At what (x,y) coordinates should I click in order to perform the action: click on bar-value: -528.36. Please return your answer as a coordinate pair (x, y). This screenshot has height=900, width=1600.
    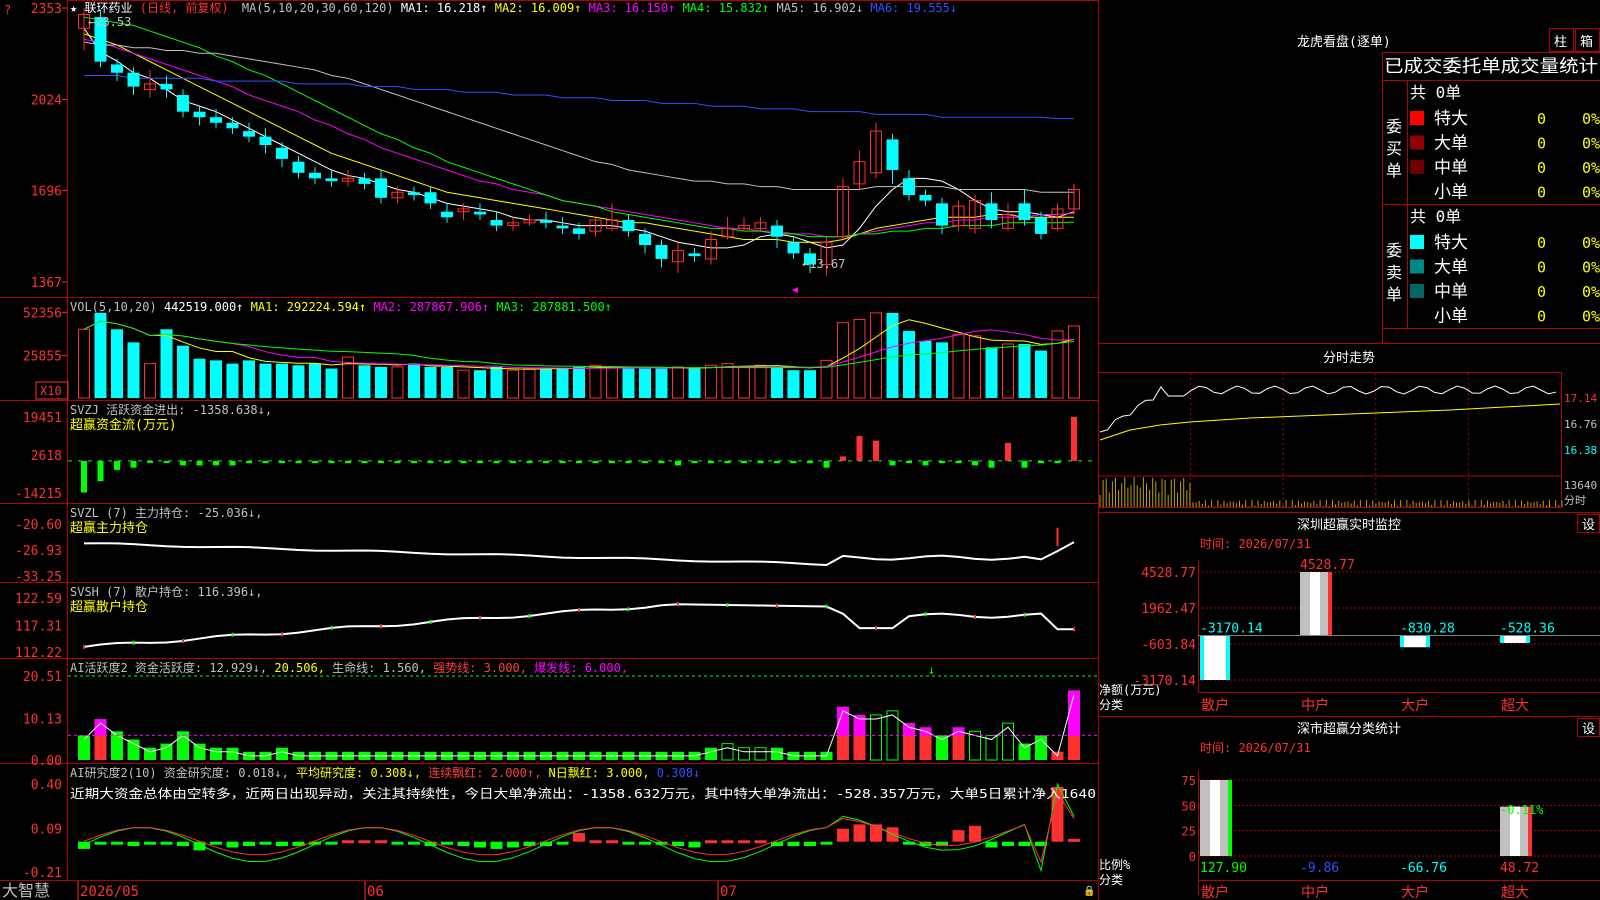
    Looking at the image, I should click on (1527, 629).